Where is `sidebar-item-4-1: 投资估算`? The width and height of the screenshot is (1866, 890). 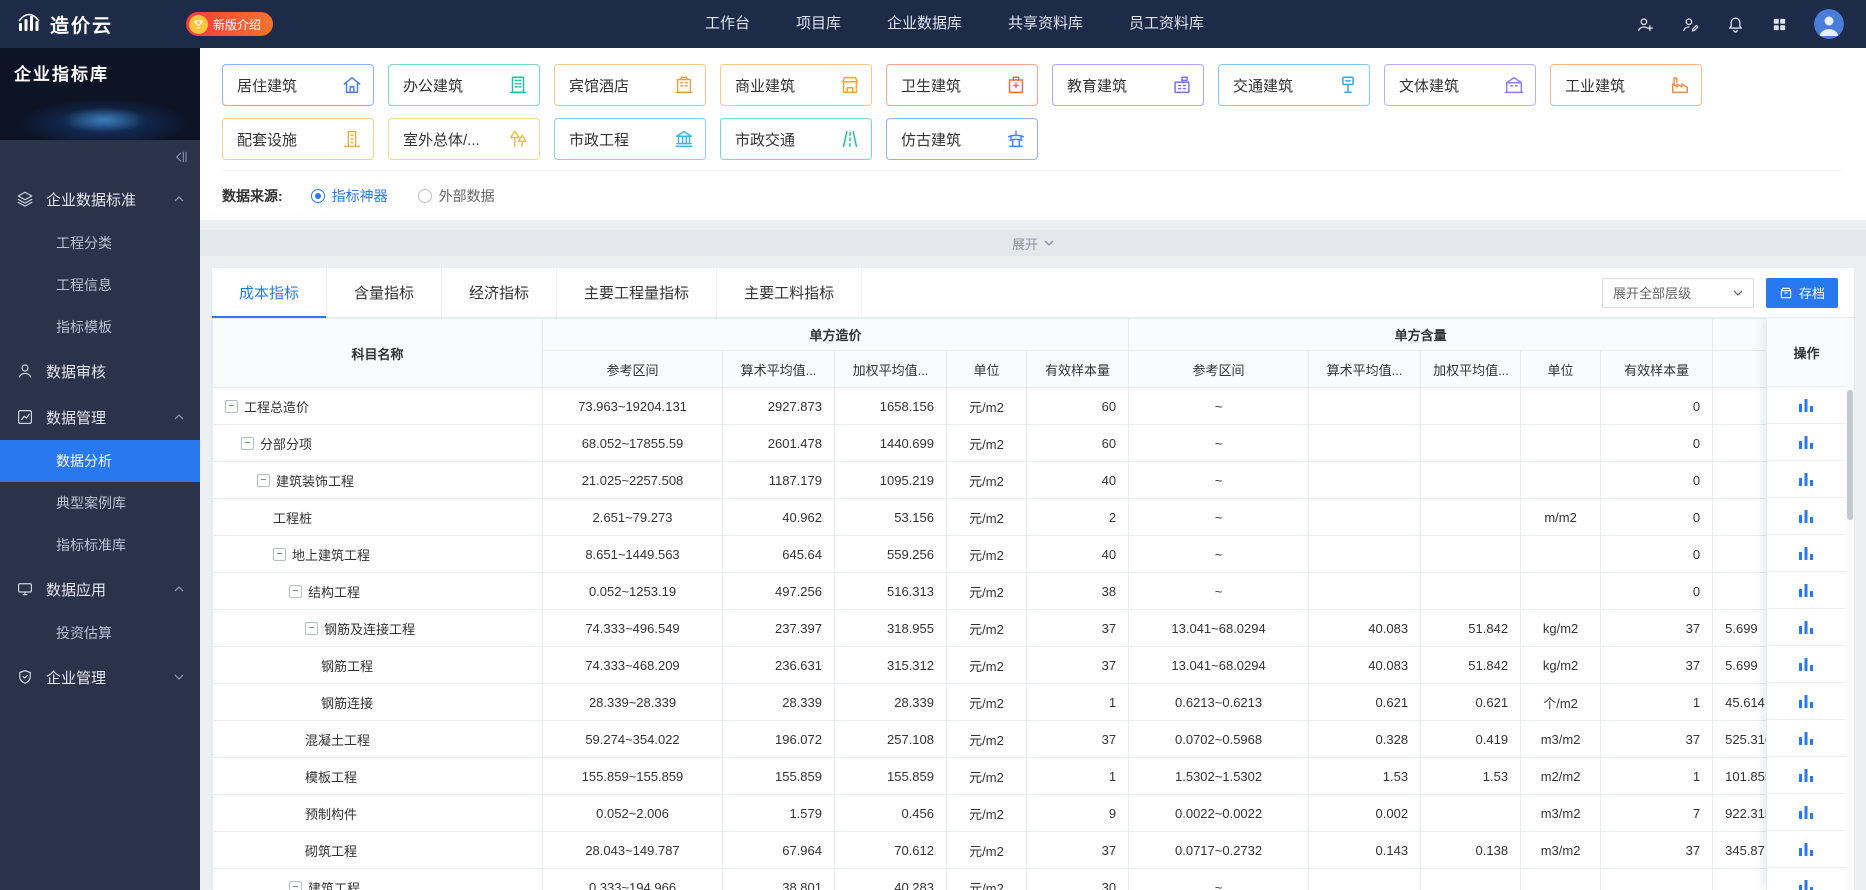
sidebar-item-4-1: 投资估算 is located at coordinates (100, 633).